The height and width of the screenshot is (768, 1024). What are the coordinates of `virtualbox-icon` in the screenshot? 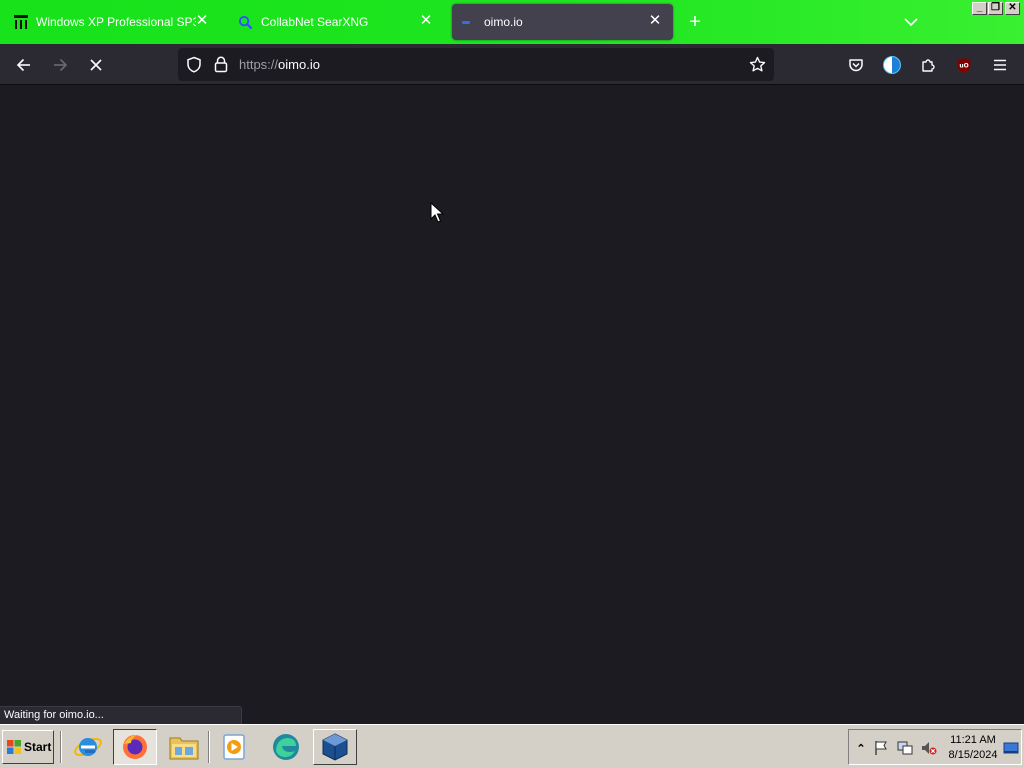 It's located at (335, 747).